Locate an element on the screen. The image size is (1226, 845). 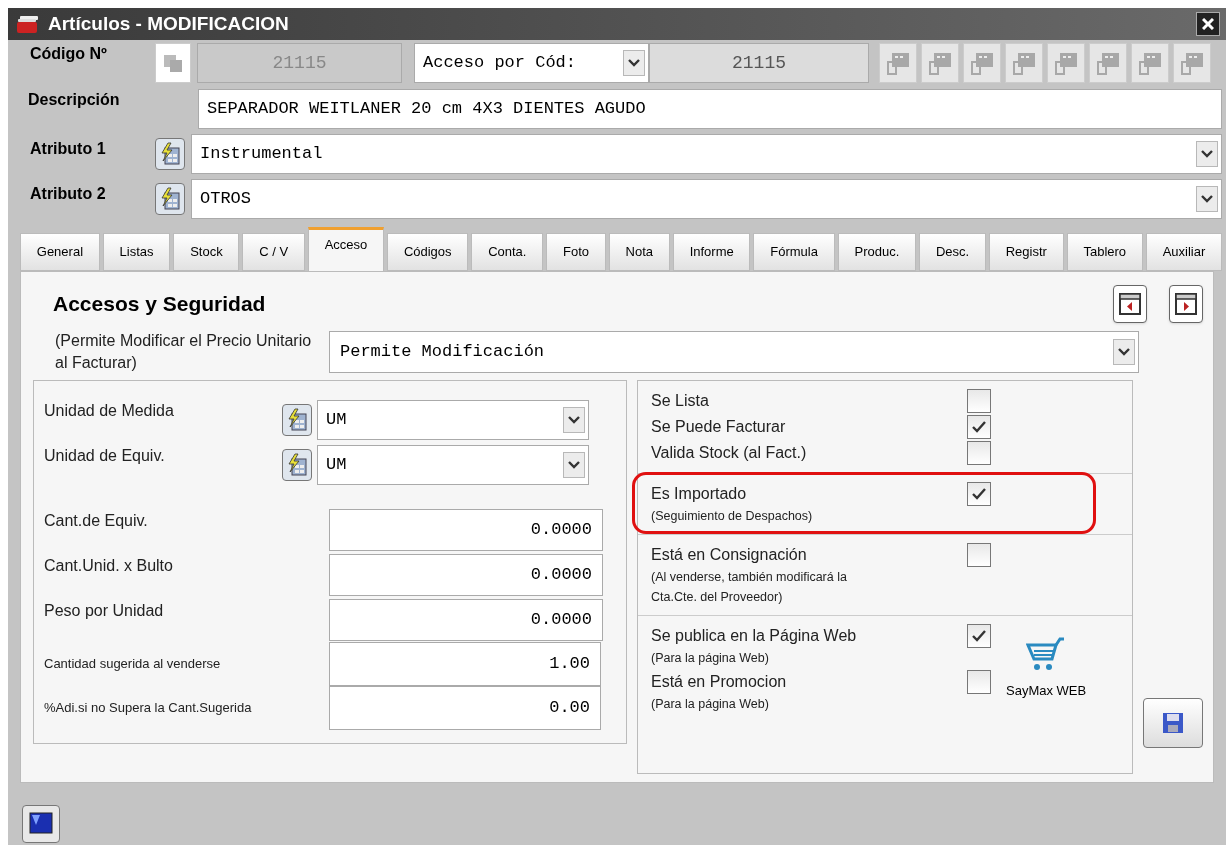
field-label: Cant.Unid. x Bulto is located at coordinates (109, 566).